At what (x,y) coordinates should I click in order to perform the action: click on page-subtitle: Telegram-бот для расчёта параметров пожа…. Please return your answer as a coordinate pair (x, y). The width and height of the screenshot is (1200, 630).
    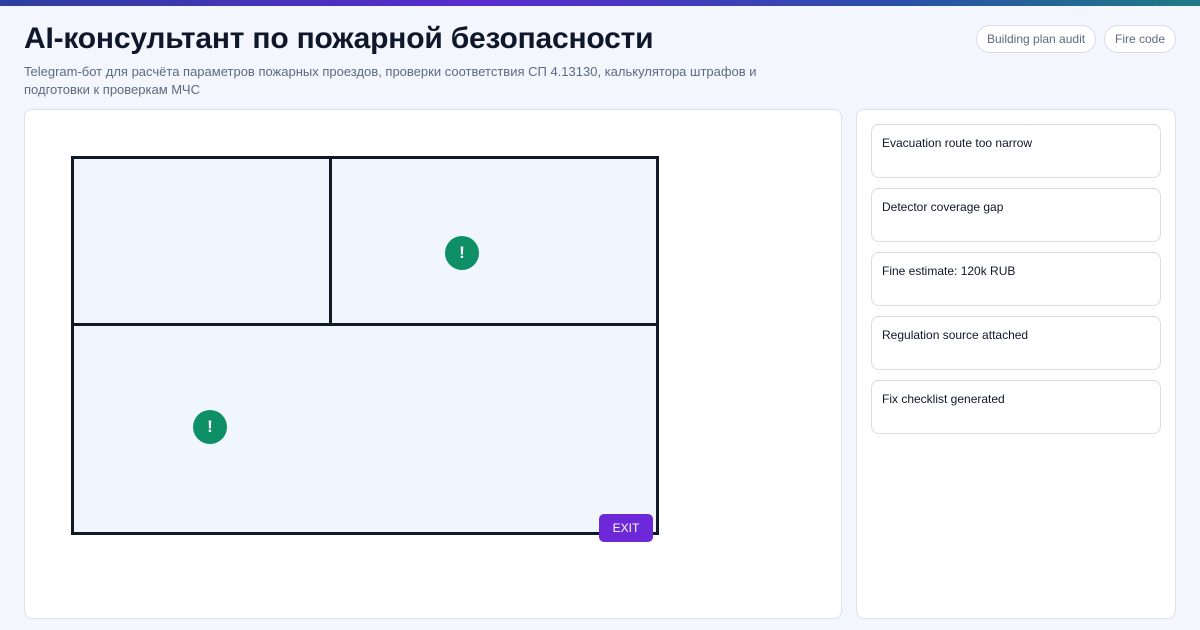
    Looking at the image, I should click on (390, 80).